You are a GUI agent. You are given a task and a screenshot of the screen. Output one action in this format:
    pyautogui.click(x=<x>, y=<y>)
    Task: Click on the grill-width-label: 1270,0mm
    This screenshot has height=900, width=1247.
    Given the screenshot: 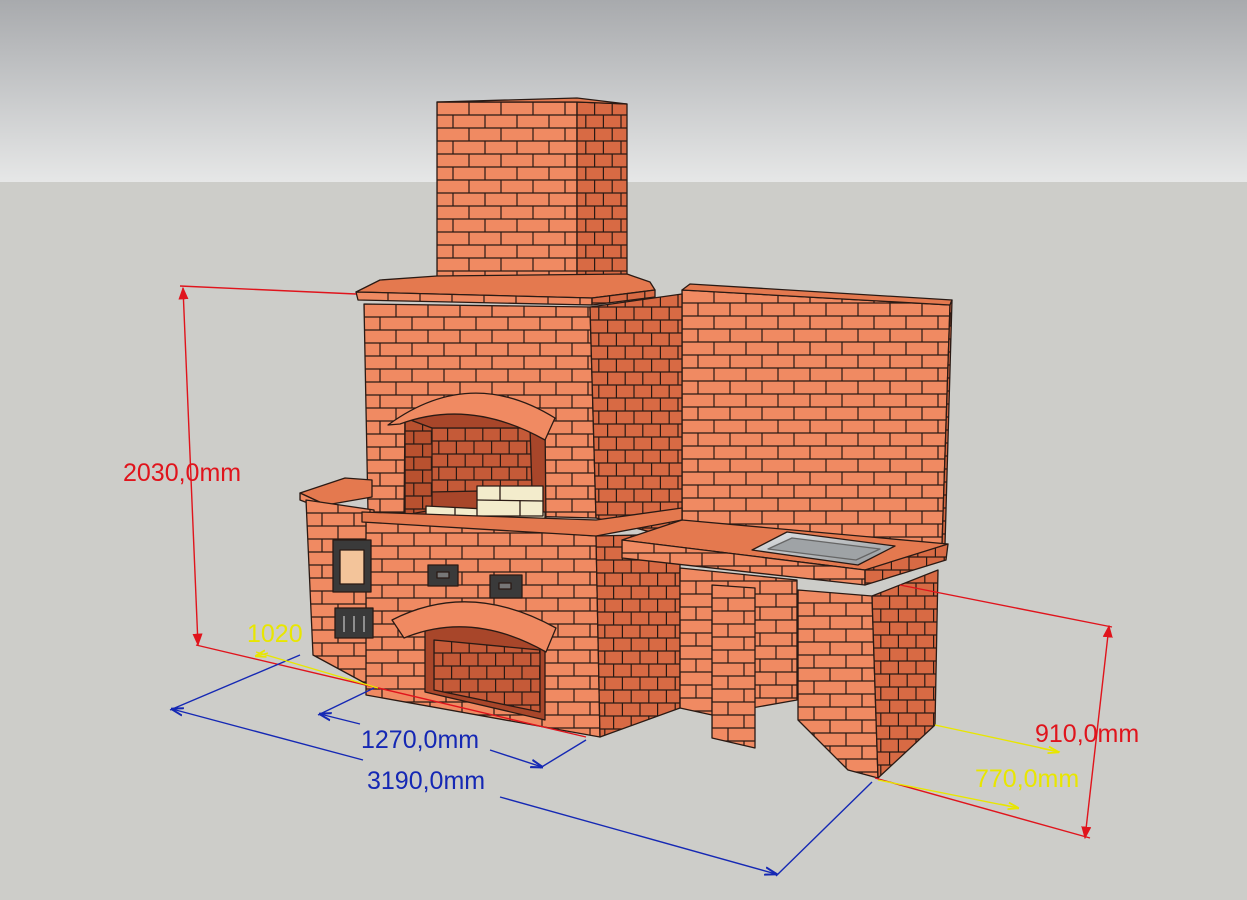 What is the action you would take?
    pyautogui.click(x=420, y=740)
    